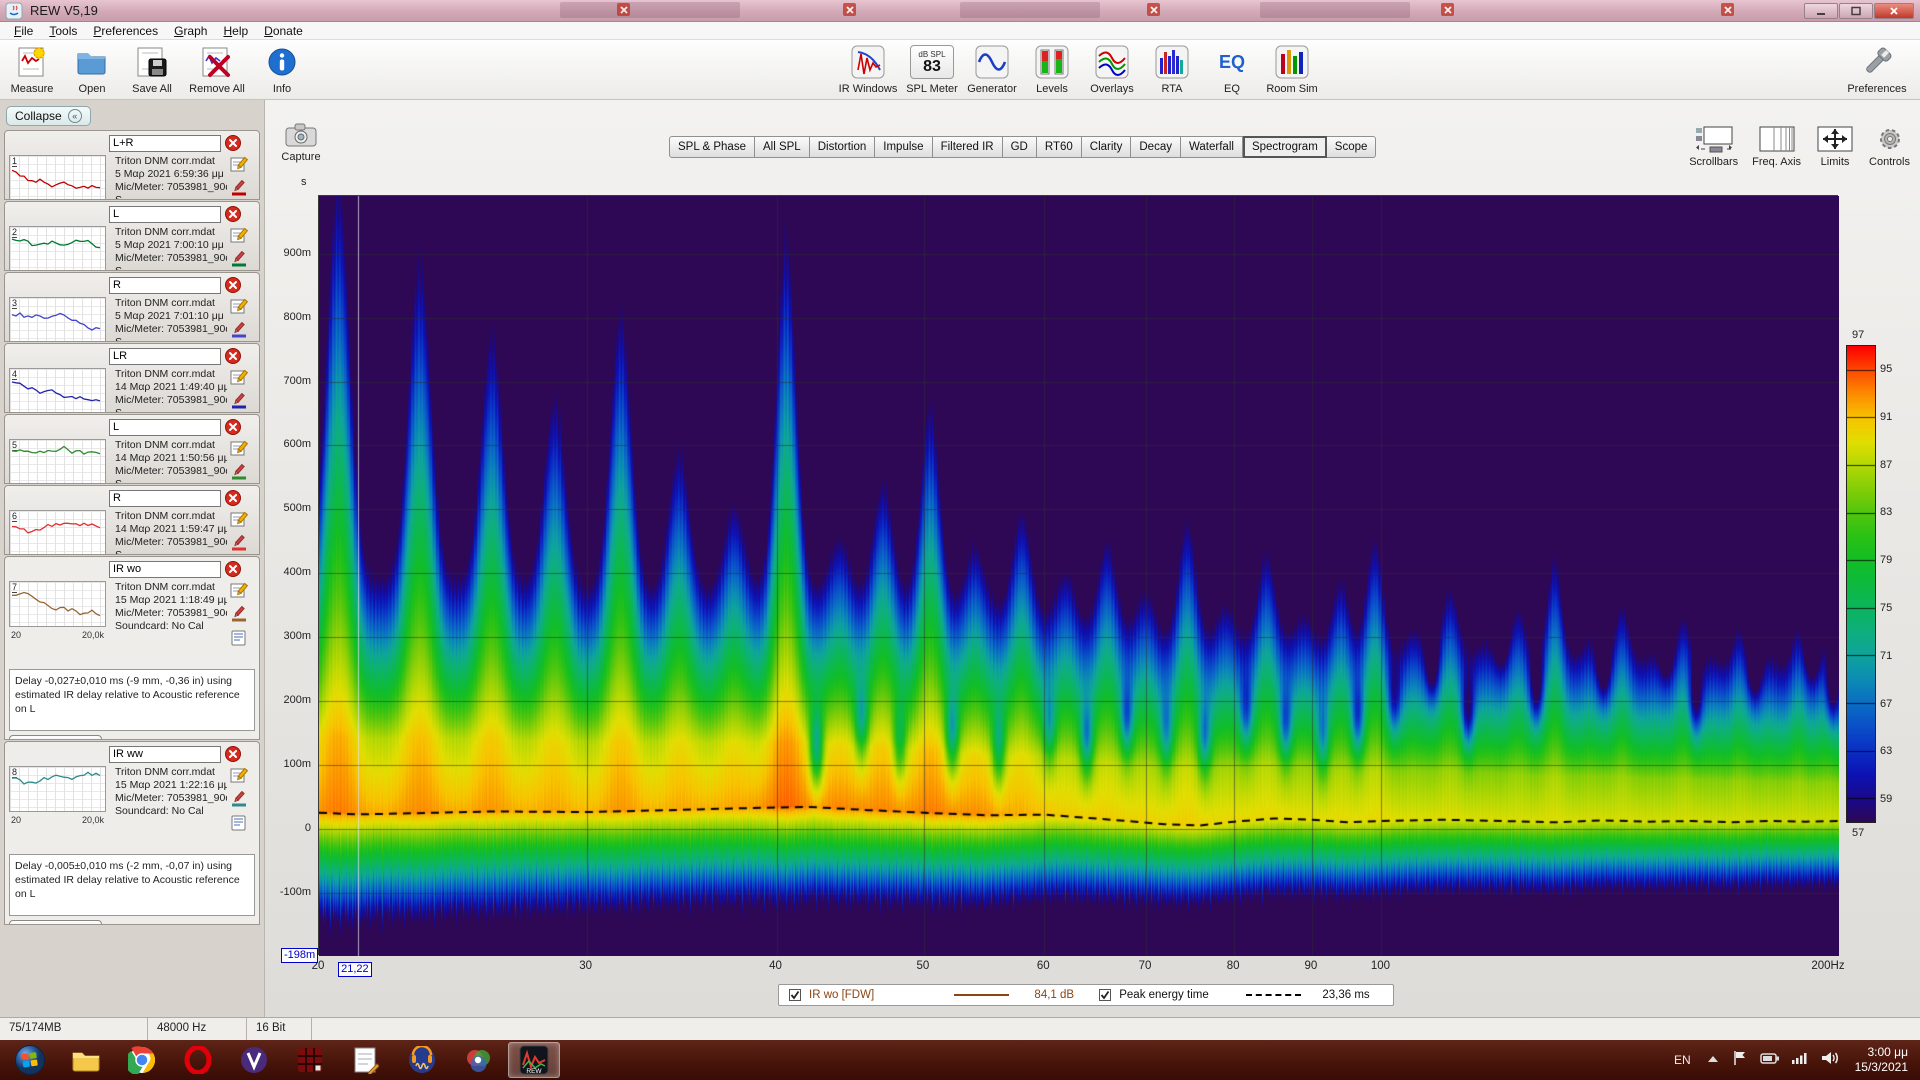 The image size is (1920, 1080). Describe the element at coordinates (92, 69) in the screenshot. I see `open-button: Open` at that location.